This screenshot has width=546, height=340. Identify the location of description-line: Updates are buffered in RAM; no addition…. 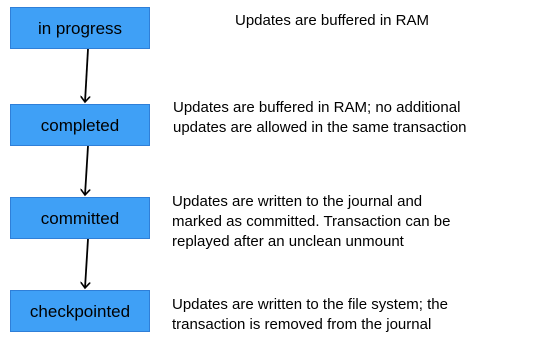
(317, 107).